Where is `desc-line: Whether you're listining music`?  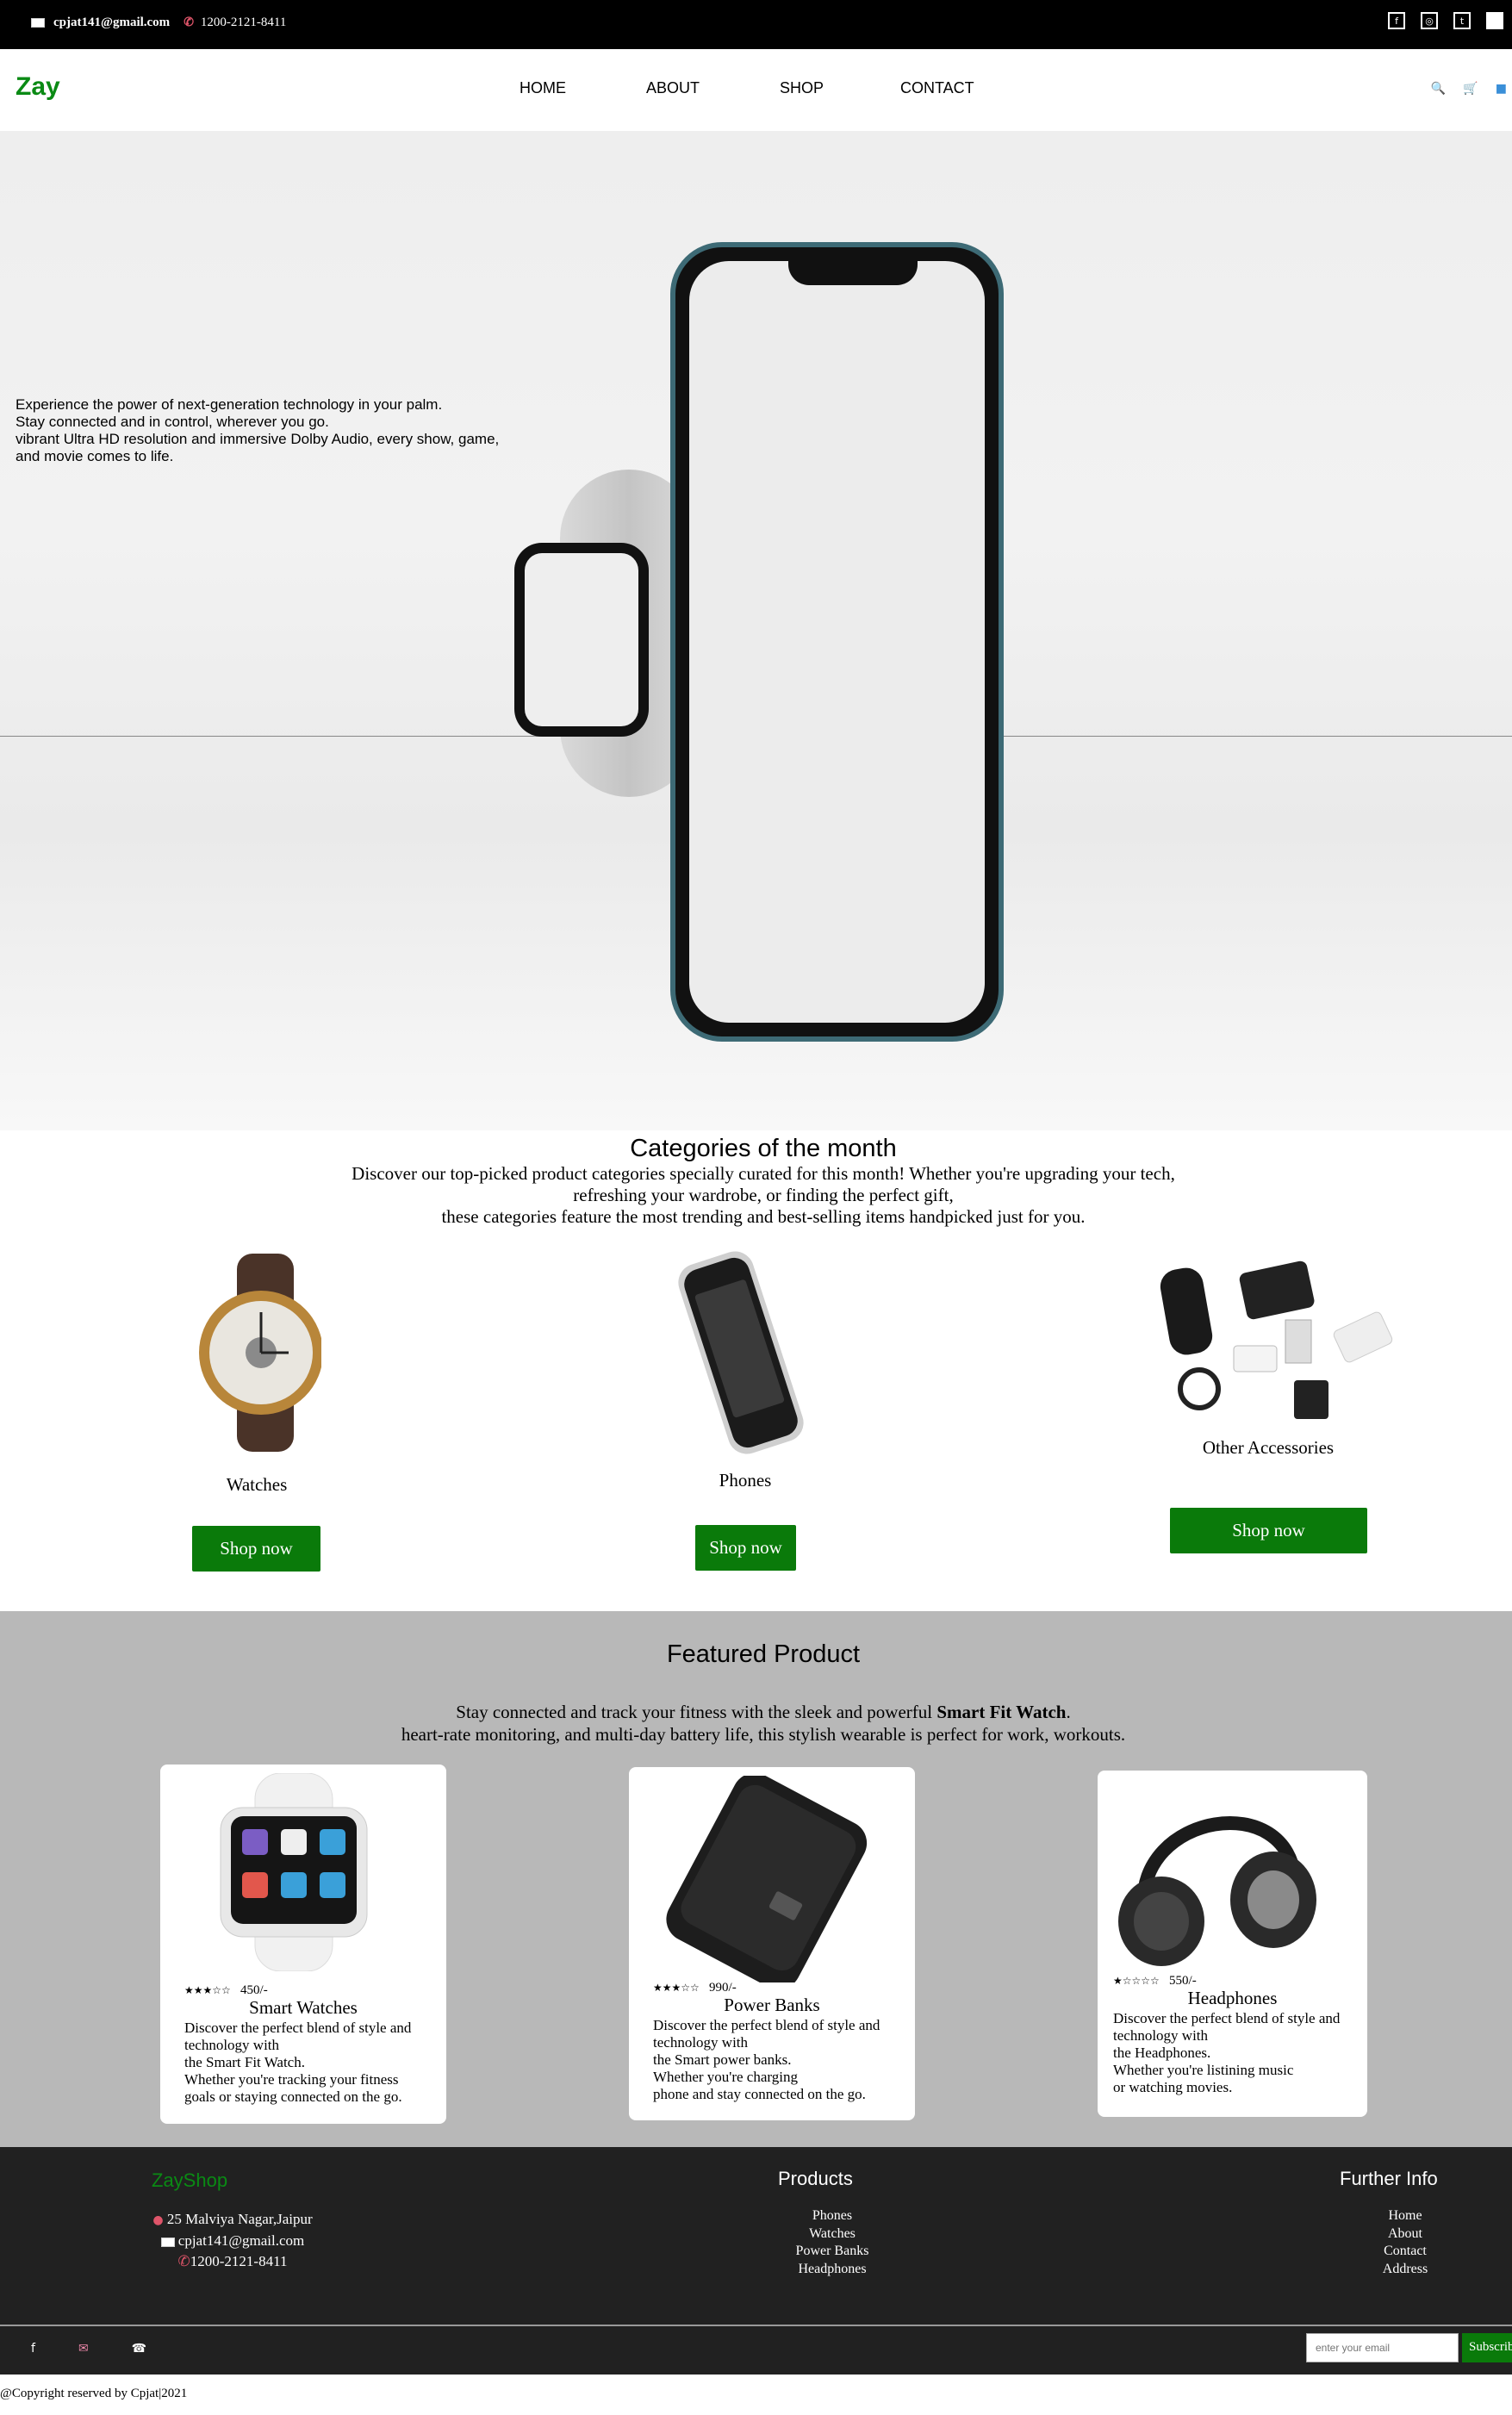
desc-line: Whether you're listining music is located at coordinates (1203, 2070).